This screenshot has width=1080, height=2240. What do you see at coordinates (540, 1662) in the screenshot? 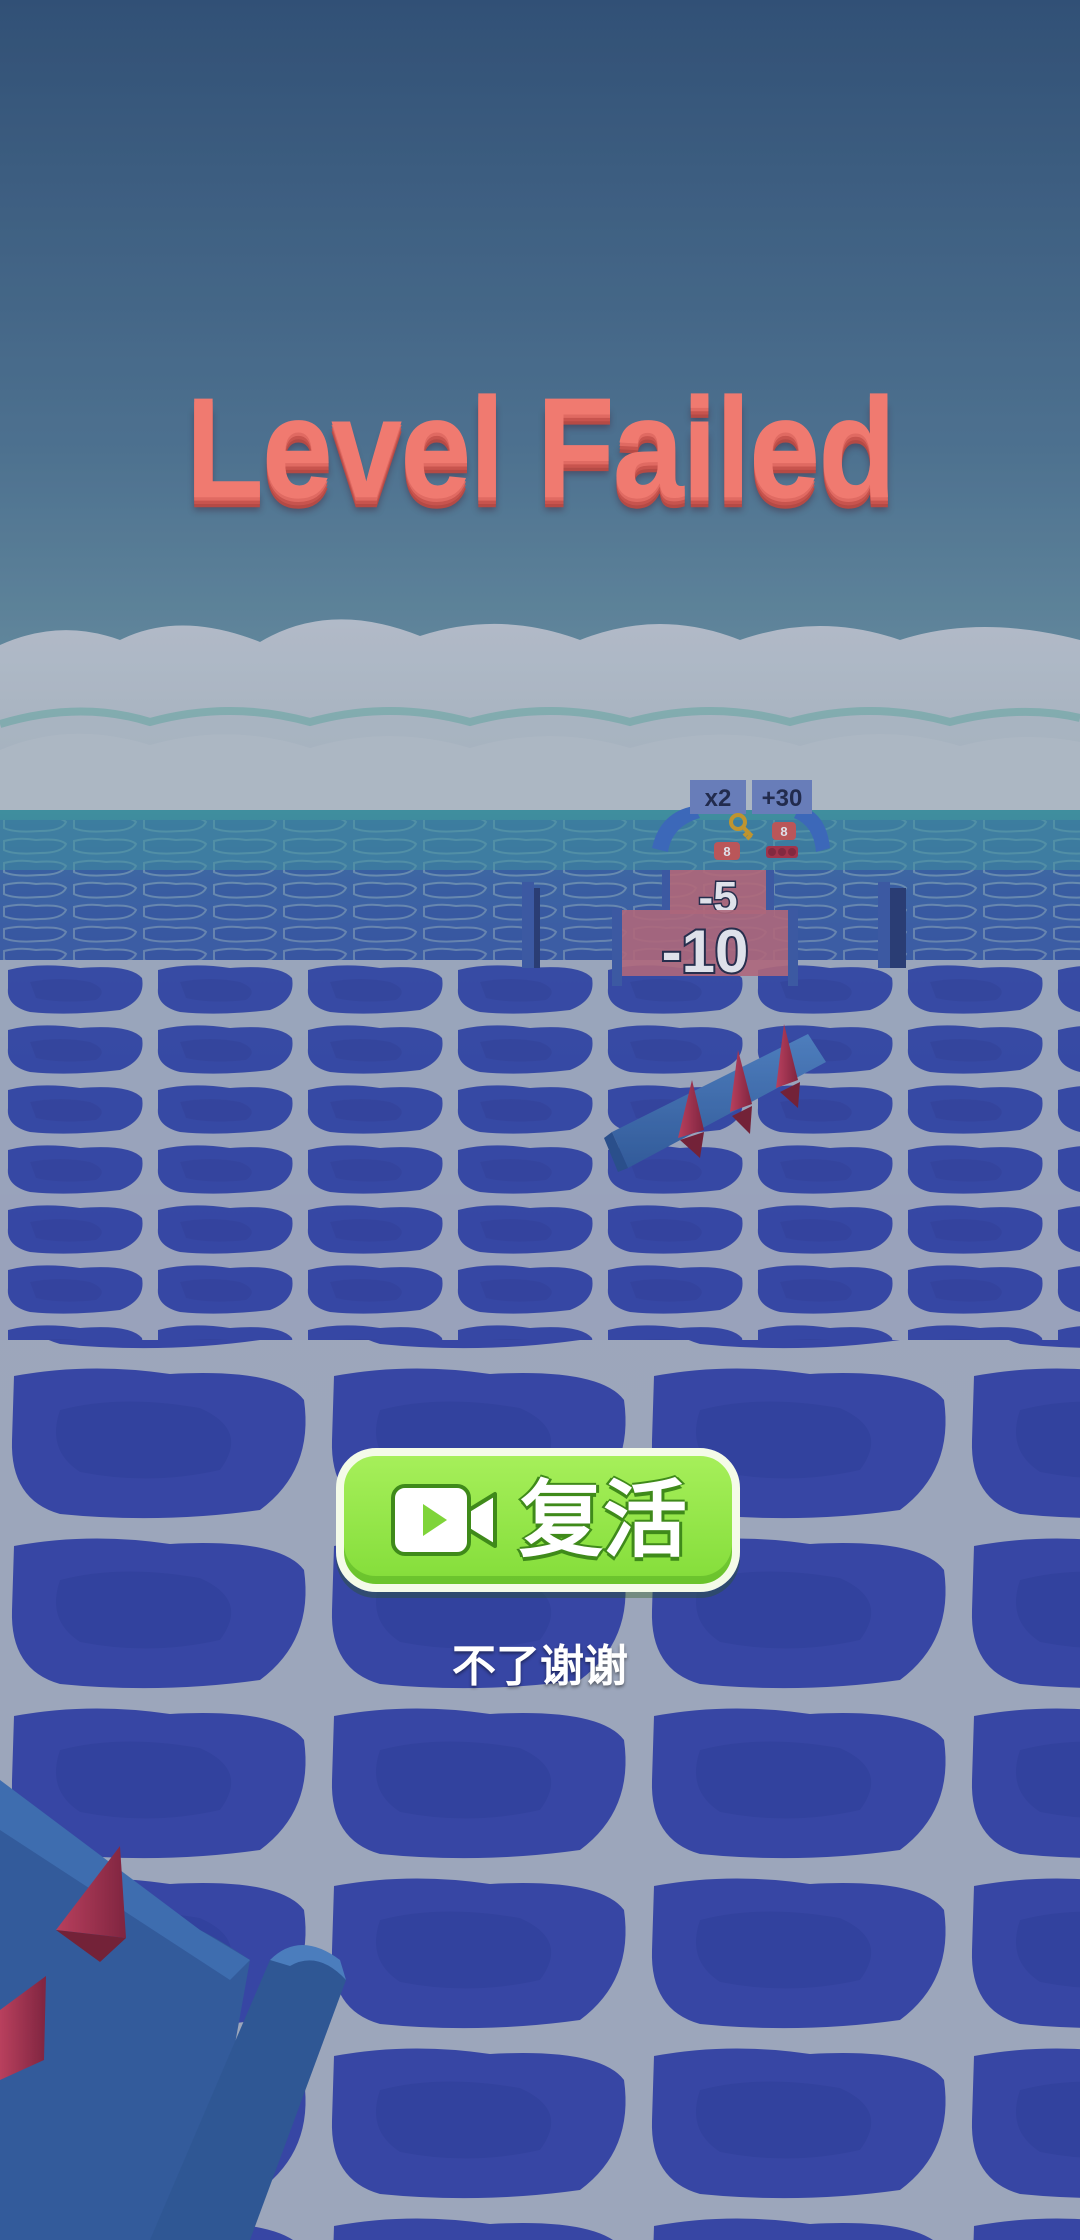
I see `no-thanks-link: 不了谢谢` at bounding box center [540, 1662].